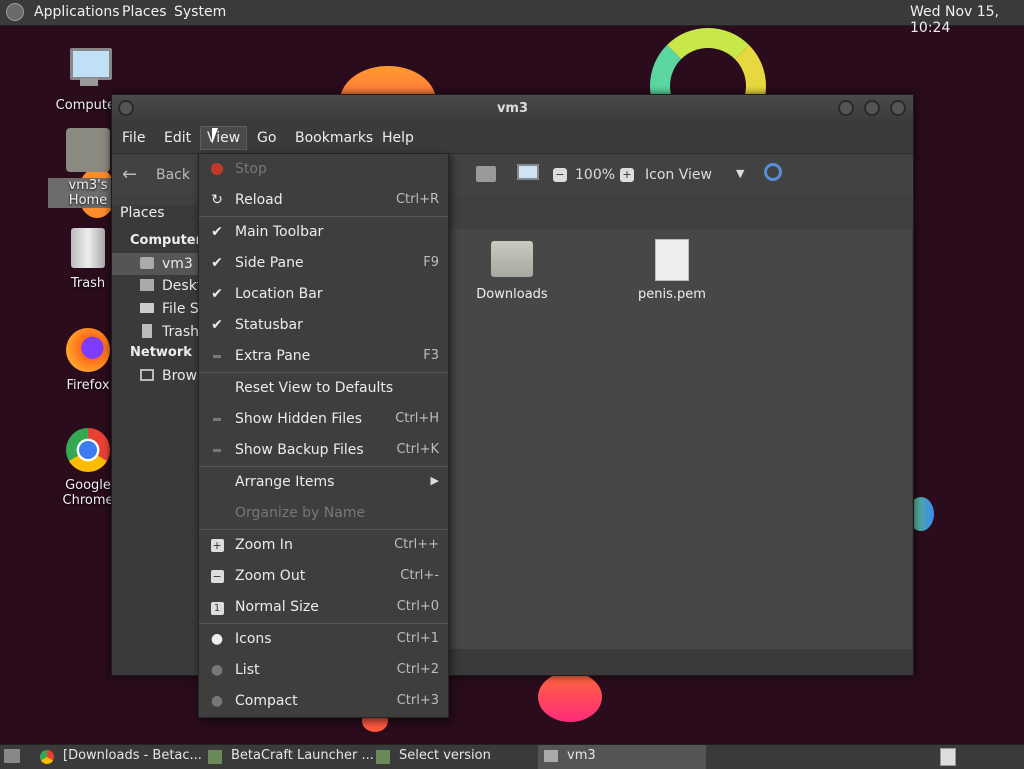  What do you see at coordinates (512, 259) in the screenshot?
I see `folder-icon` at bounding box center [512, 259].